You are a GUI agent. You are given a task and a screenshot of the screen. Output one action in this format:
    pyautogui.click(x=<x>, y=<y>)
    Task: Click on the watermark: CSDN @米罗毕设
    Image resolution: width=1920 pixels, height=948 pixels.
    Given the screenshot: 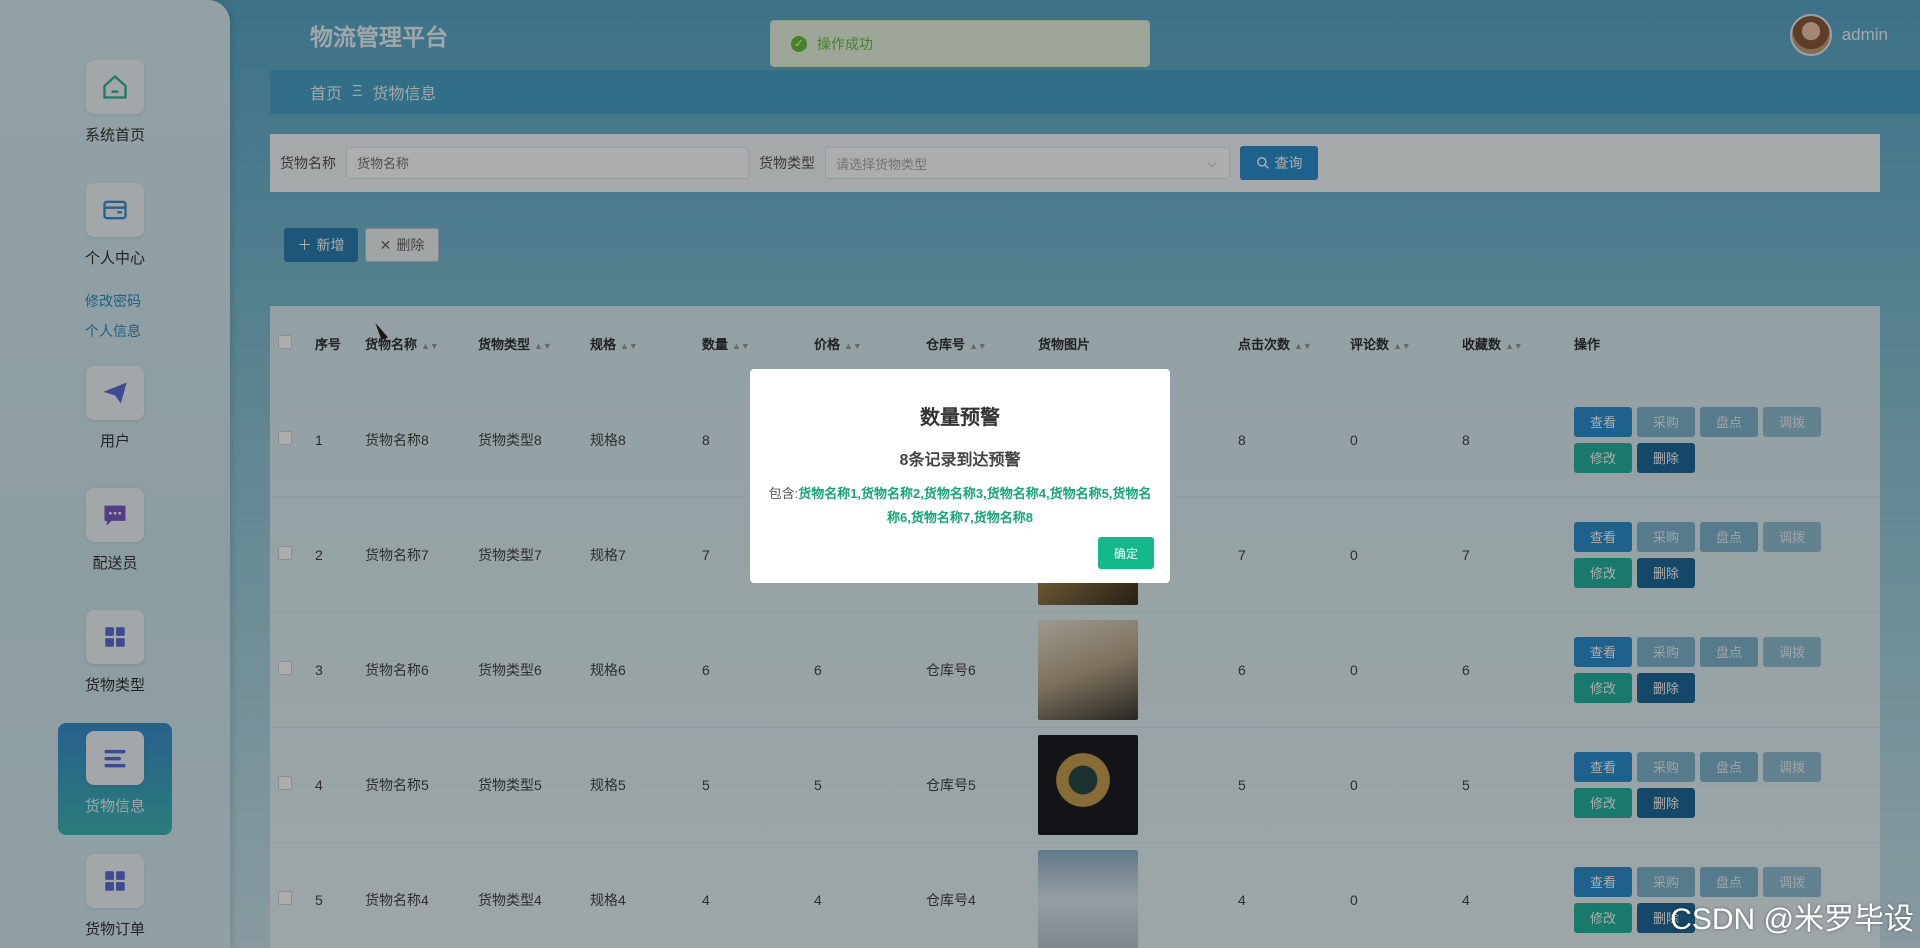 What is the action you would take?
    pyautogui.click(x=1792, y=919)
    